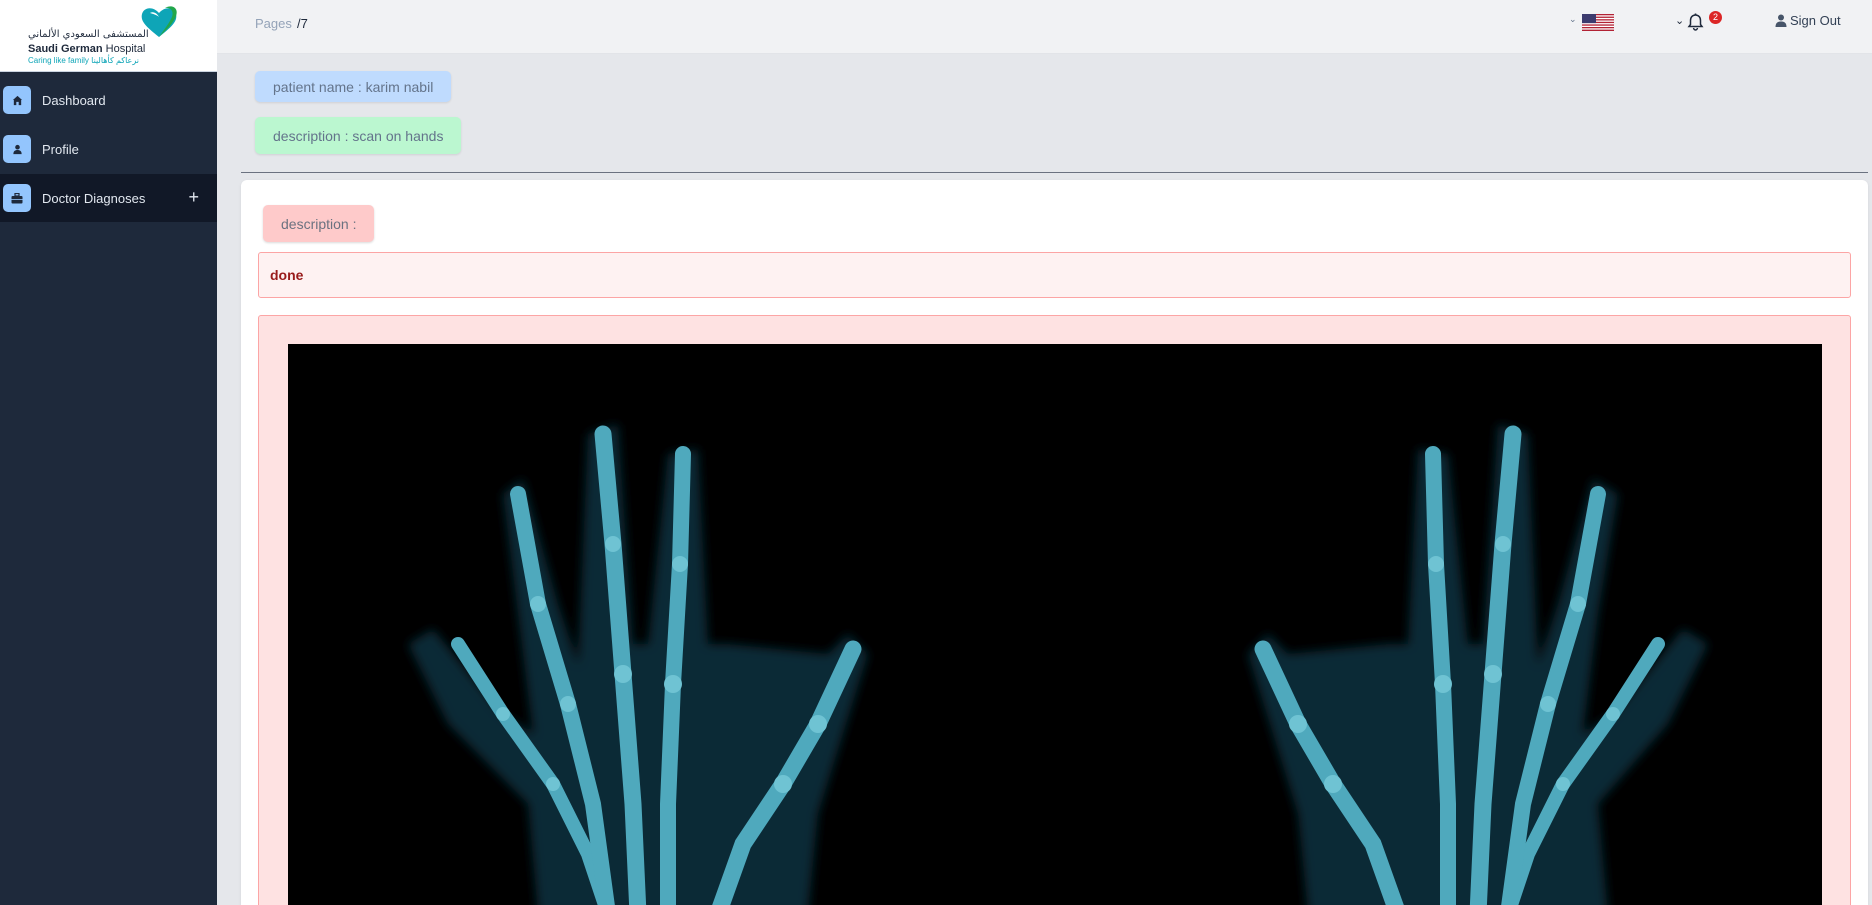  I want to click on logo-arabic-text: المستشفى السعودي الألماني, so click(88, 34).